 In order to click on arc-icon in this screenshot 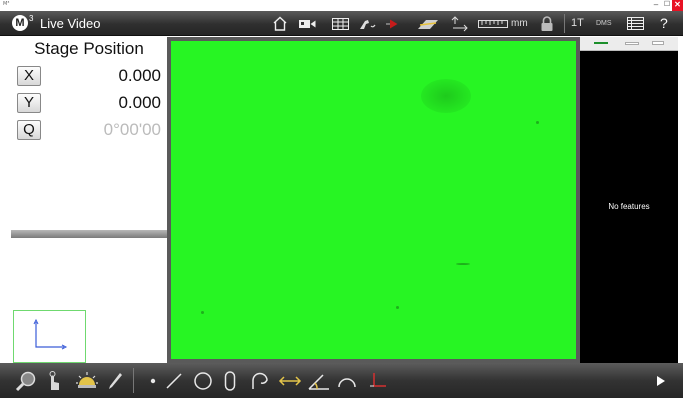, I will do `click(347, 380)`.